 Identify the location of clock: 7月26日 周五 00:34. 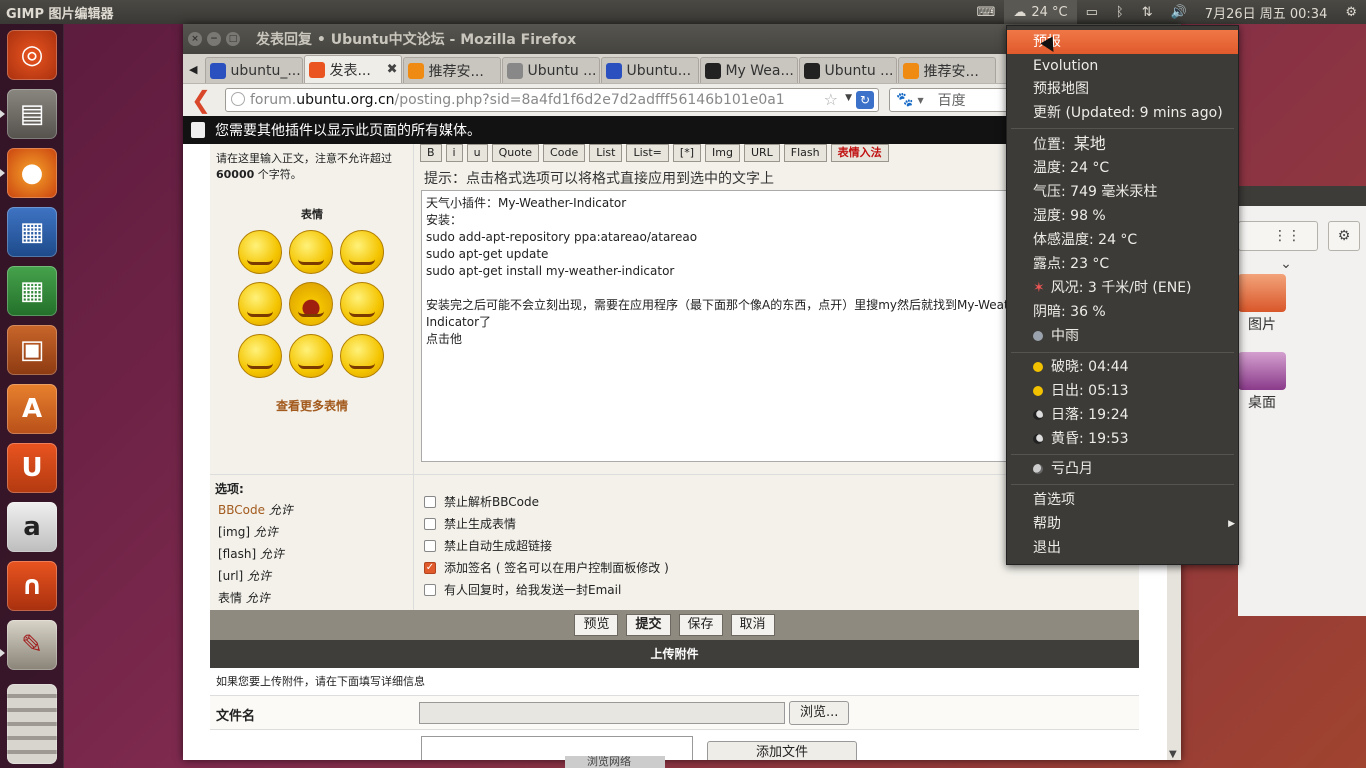
(1266, 12).